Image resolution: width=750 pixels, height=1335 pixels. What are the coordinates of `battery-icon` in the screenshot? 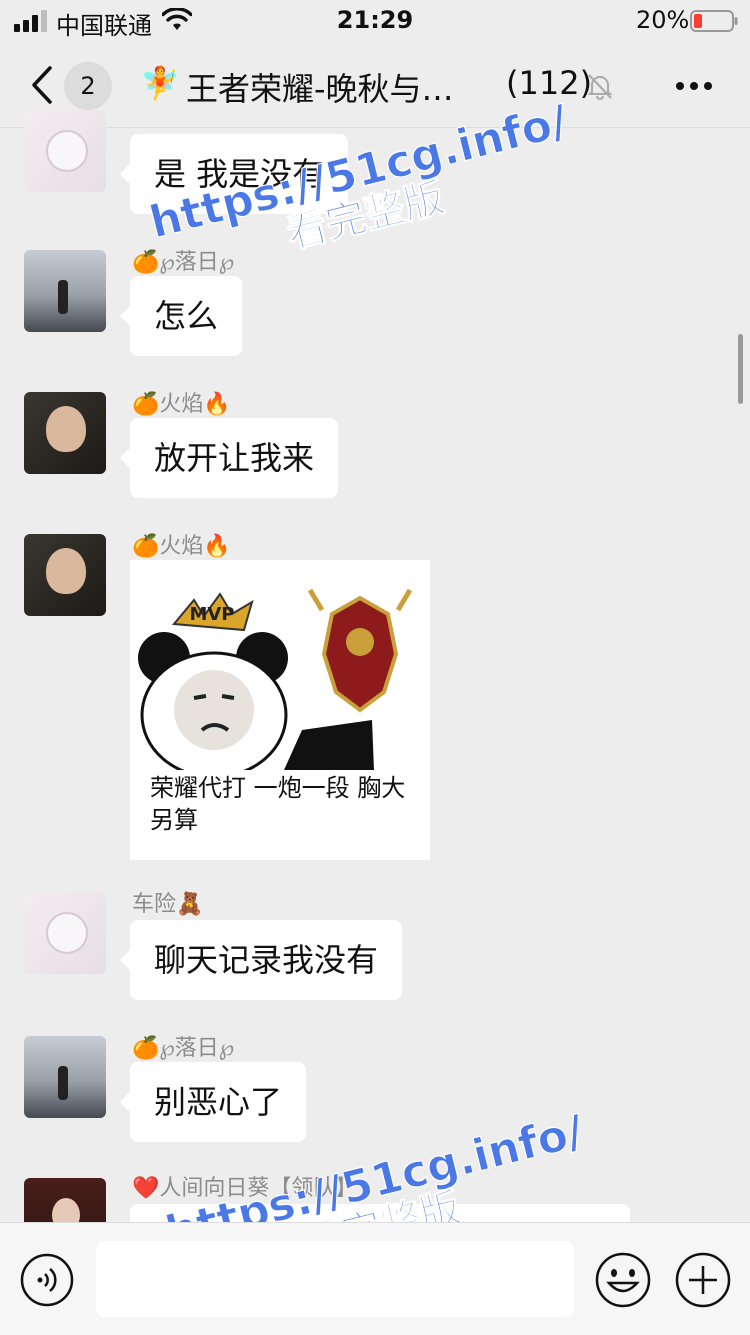 It's located at (714, 21).